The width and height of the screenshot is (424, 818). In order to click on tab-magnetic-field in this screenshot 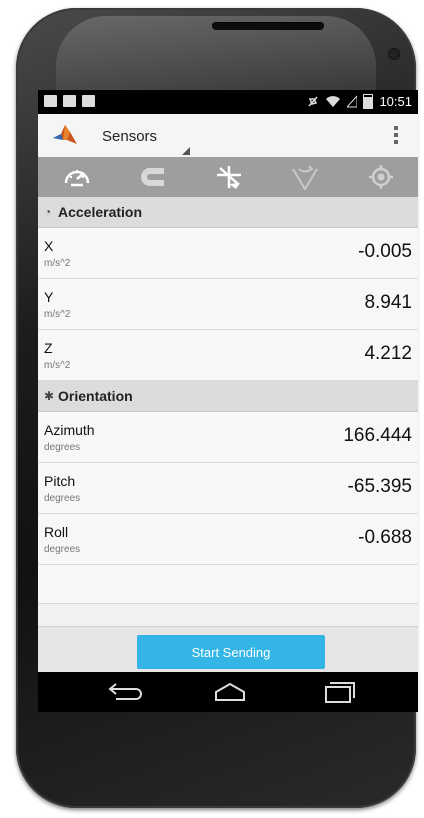, I will do `click(152, 177)`.